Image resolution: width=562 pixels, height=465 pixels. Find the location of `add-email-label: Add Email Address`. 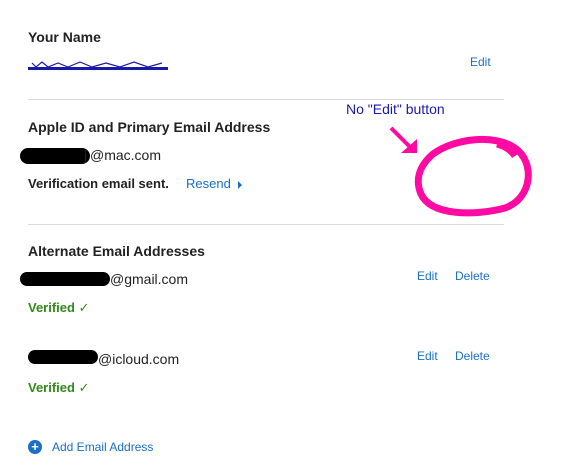

add-email-label: Add Email Address is located at coordinates (103, 447).